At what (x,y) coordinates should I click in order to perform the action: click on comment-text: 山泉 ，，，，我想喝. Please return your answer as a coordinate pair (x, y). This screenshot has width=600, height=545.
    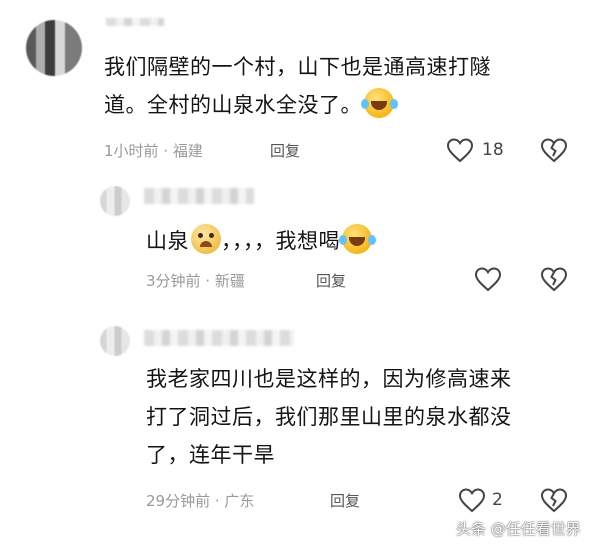
    Looking at the image, I should click on (259, 241).